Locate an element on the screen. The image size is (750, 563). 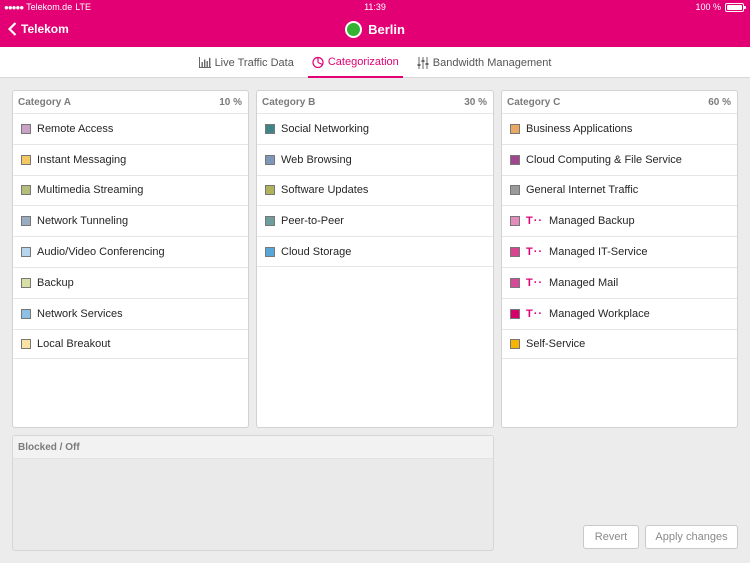
app-label: Network Services is located at coordinates (80, 313).